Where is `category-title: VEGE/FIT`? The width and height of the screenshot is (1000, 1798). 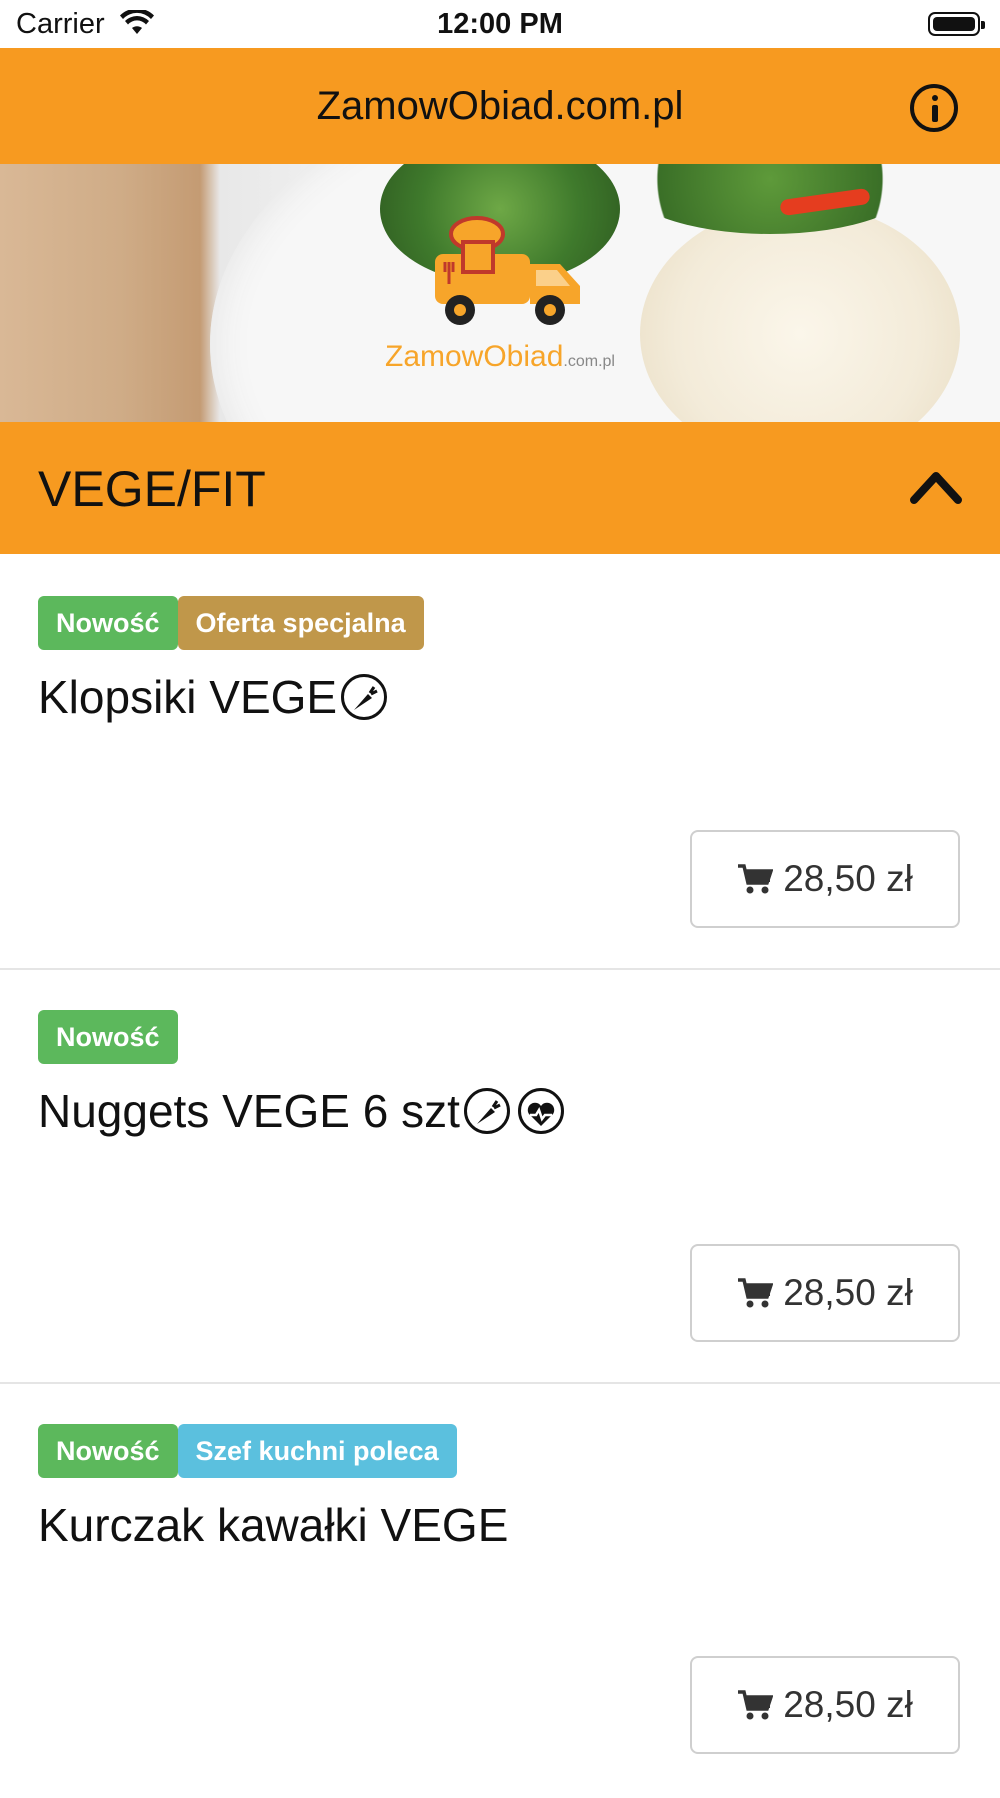 category-title: VEGE/FIT is located at coordinates (152, 489).